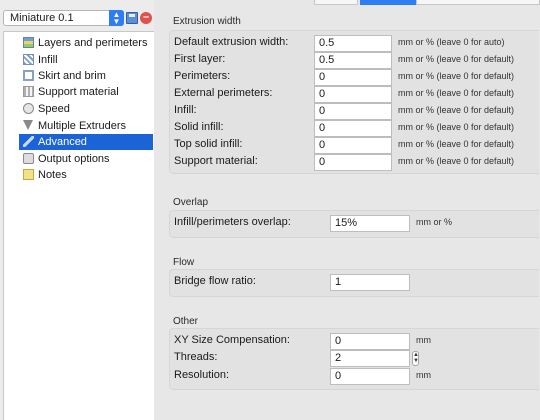 The height and width of the screenshot is (420, 540). I want to click on section-title-other: Other, so click(186, 321).